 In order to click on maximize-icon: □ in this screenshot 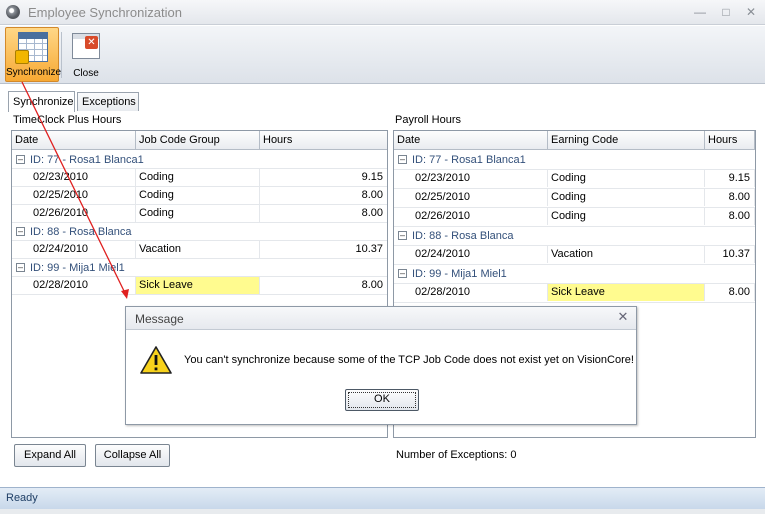, I will do `click(726, 12)`.